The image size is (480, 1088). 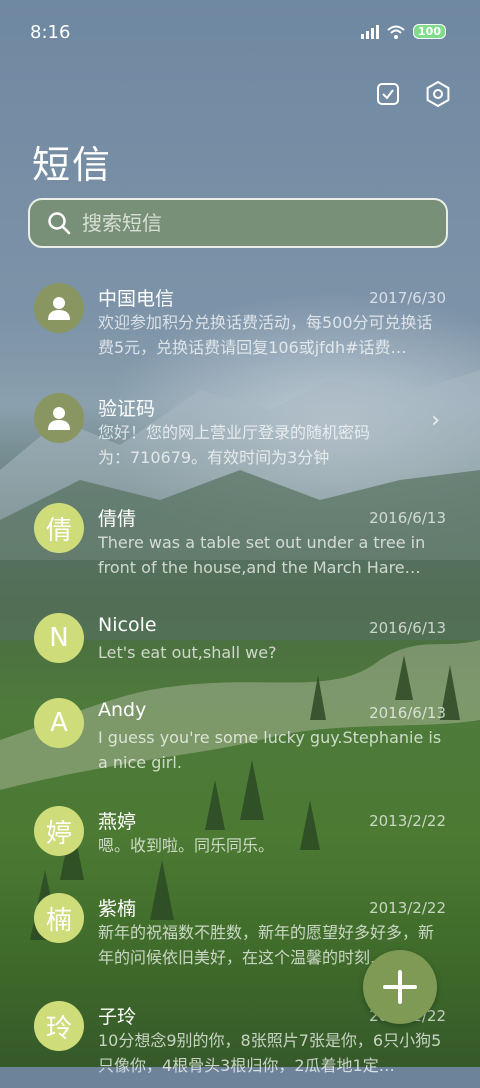 I want to click on gear-icon, so click(x=438, y=94).